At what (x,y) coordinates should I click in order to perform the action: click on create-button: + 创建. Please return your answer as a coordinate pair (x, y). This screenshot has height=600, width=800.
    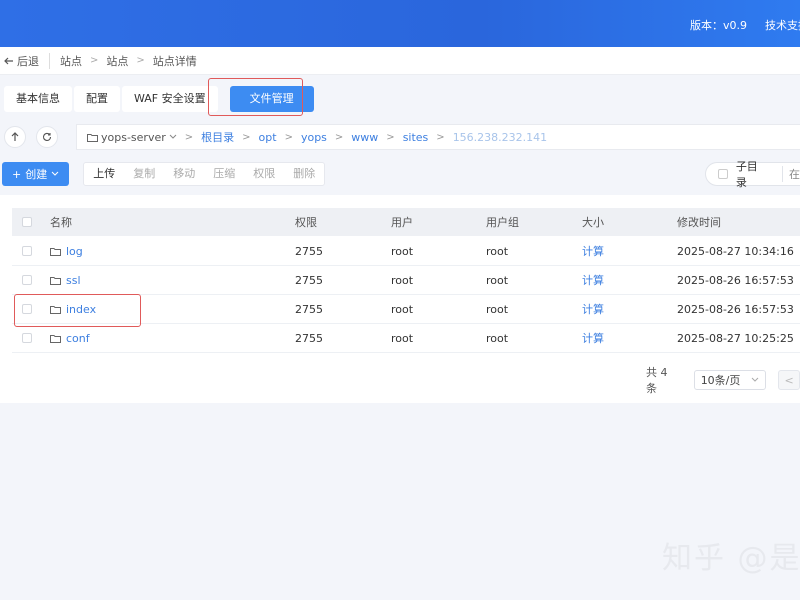
    Looking at the image, I should click on (36, 174).